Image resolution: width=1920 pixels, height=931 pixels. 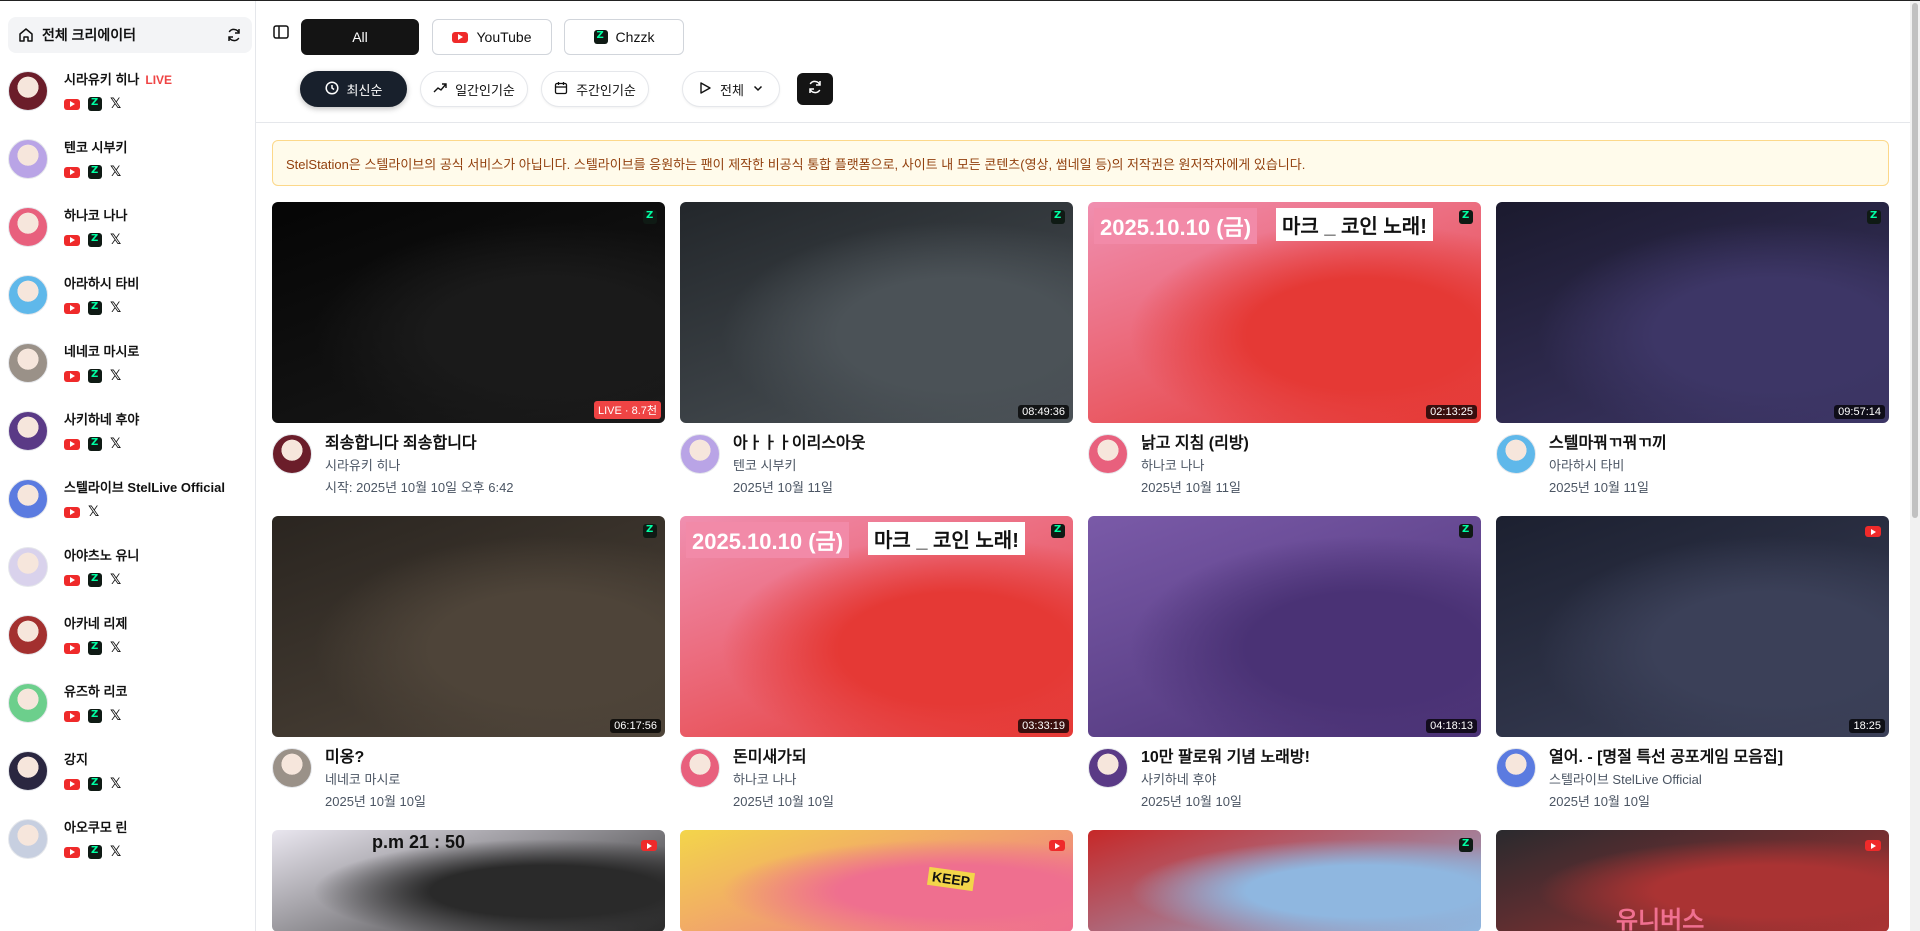 I want to click on sidebar-creator-item: 네네코 마시로 𝕏, so click(x=128, y=371).